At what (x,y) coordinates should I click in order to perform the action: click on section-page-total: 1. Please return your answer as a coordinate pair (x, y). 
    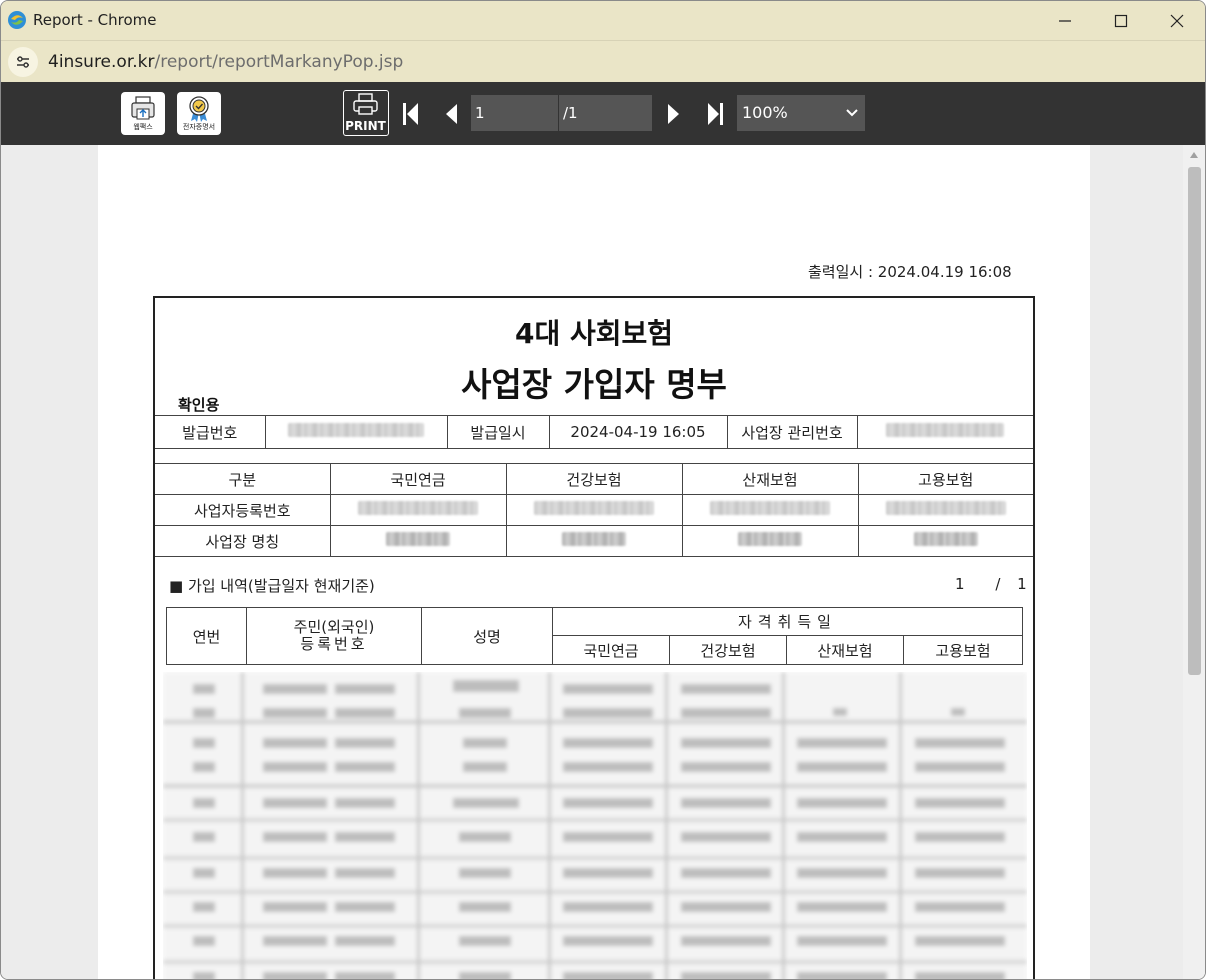
    Looking at the image, I should click on (1022, 584).